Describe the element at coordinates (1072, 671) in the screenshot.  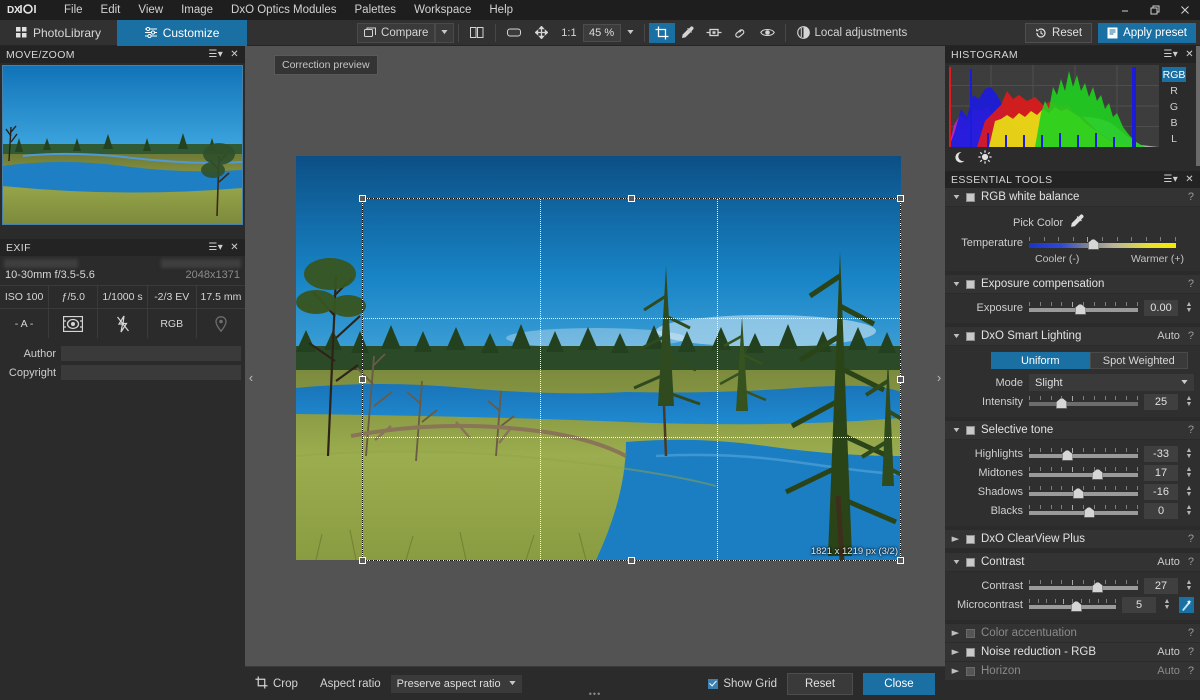
I see `tool-header-horizon: ▶ Horizon Auto ?` at that location.